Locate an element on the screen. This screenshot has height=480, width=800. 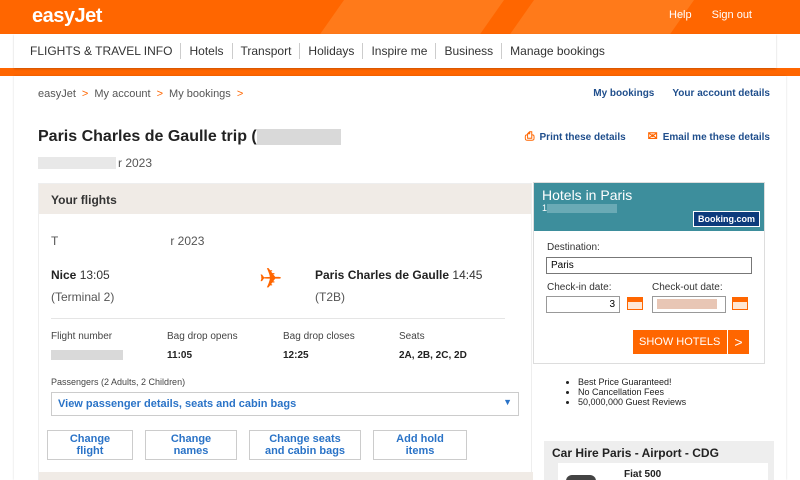
airplane-icon: ✈ is located at coordinates (271, 278).